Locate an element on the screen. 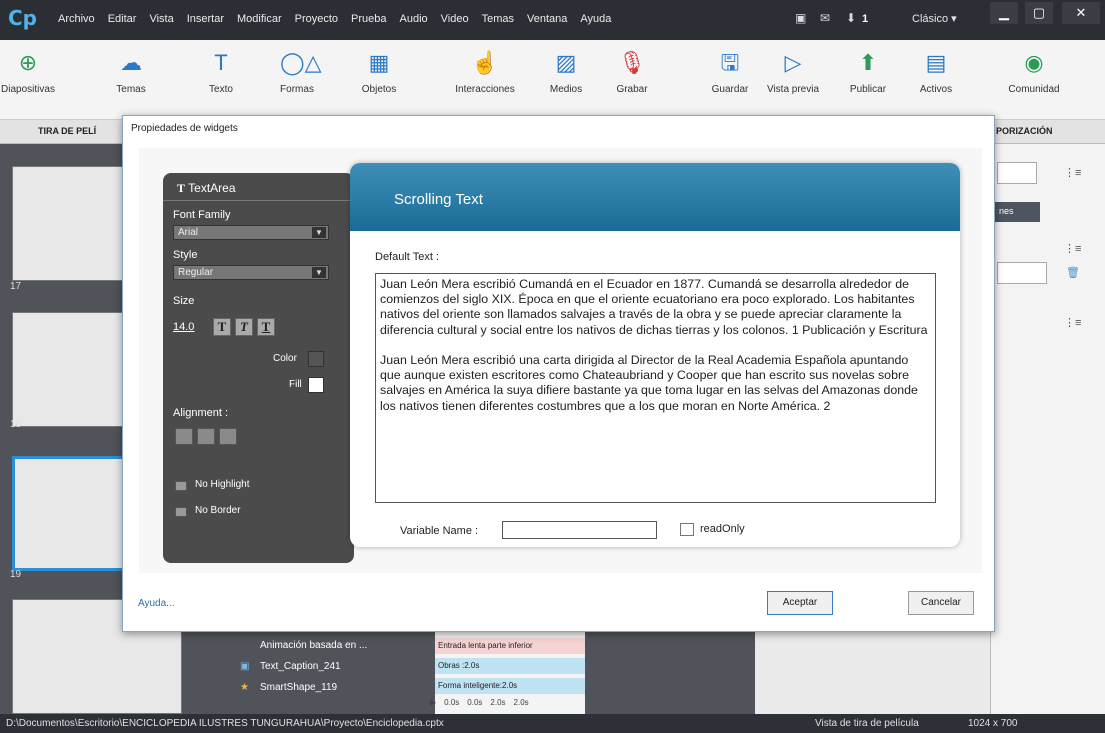 Image resolution: width=1105 pixels, height=733 pixels. captivate-logo: Cp is located at coordinates (22, 18).